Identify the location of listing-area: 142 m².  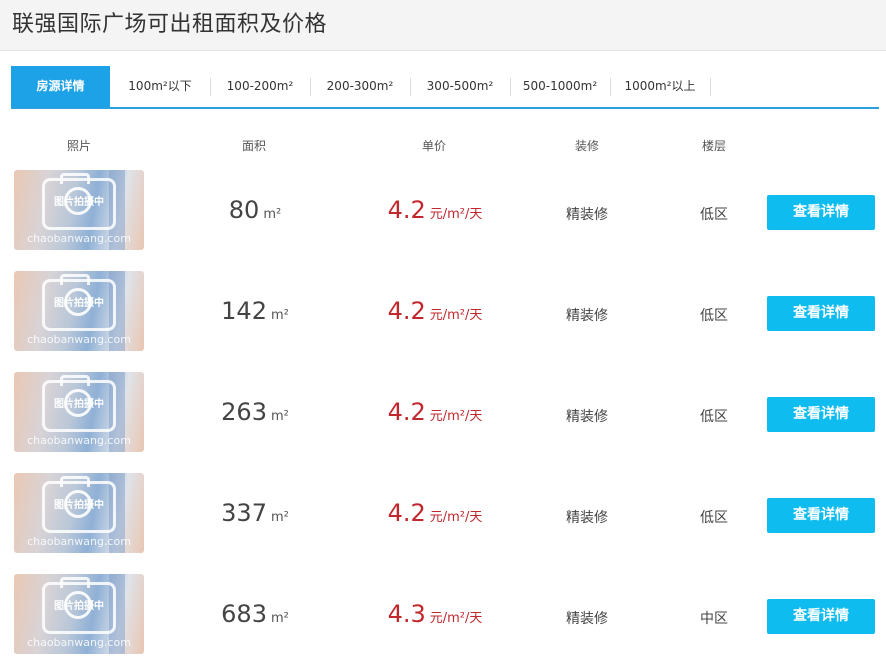
(255, 311).